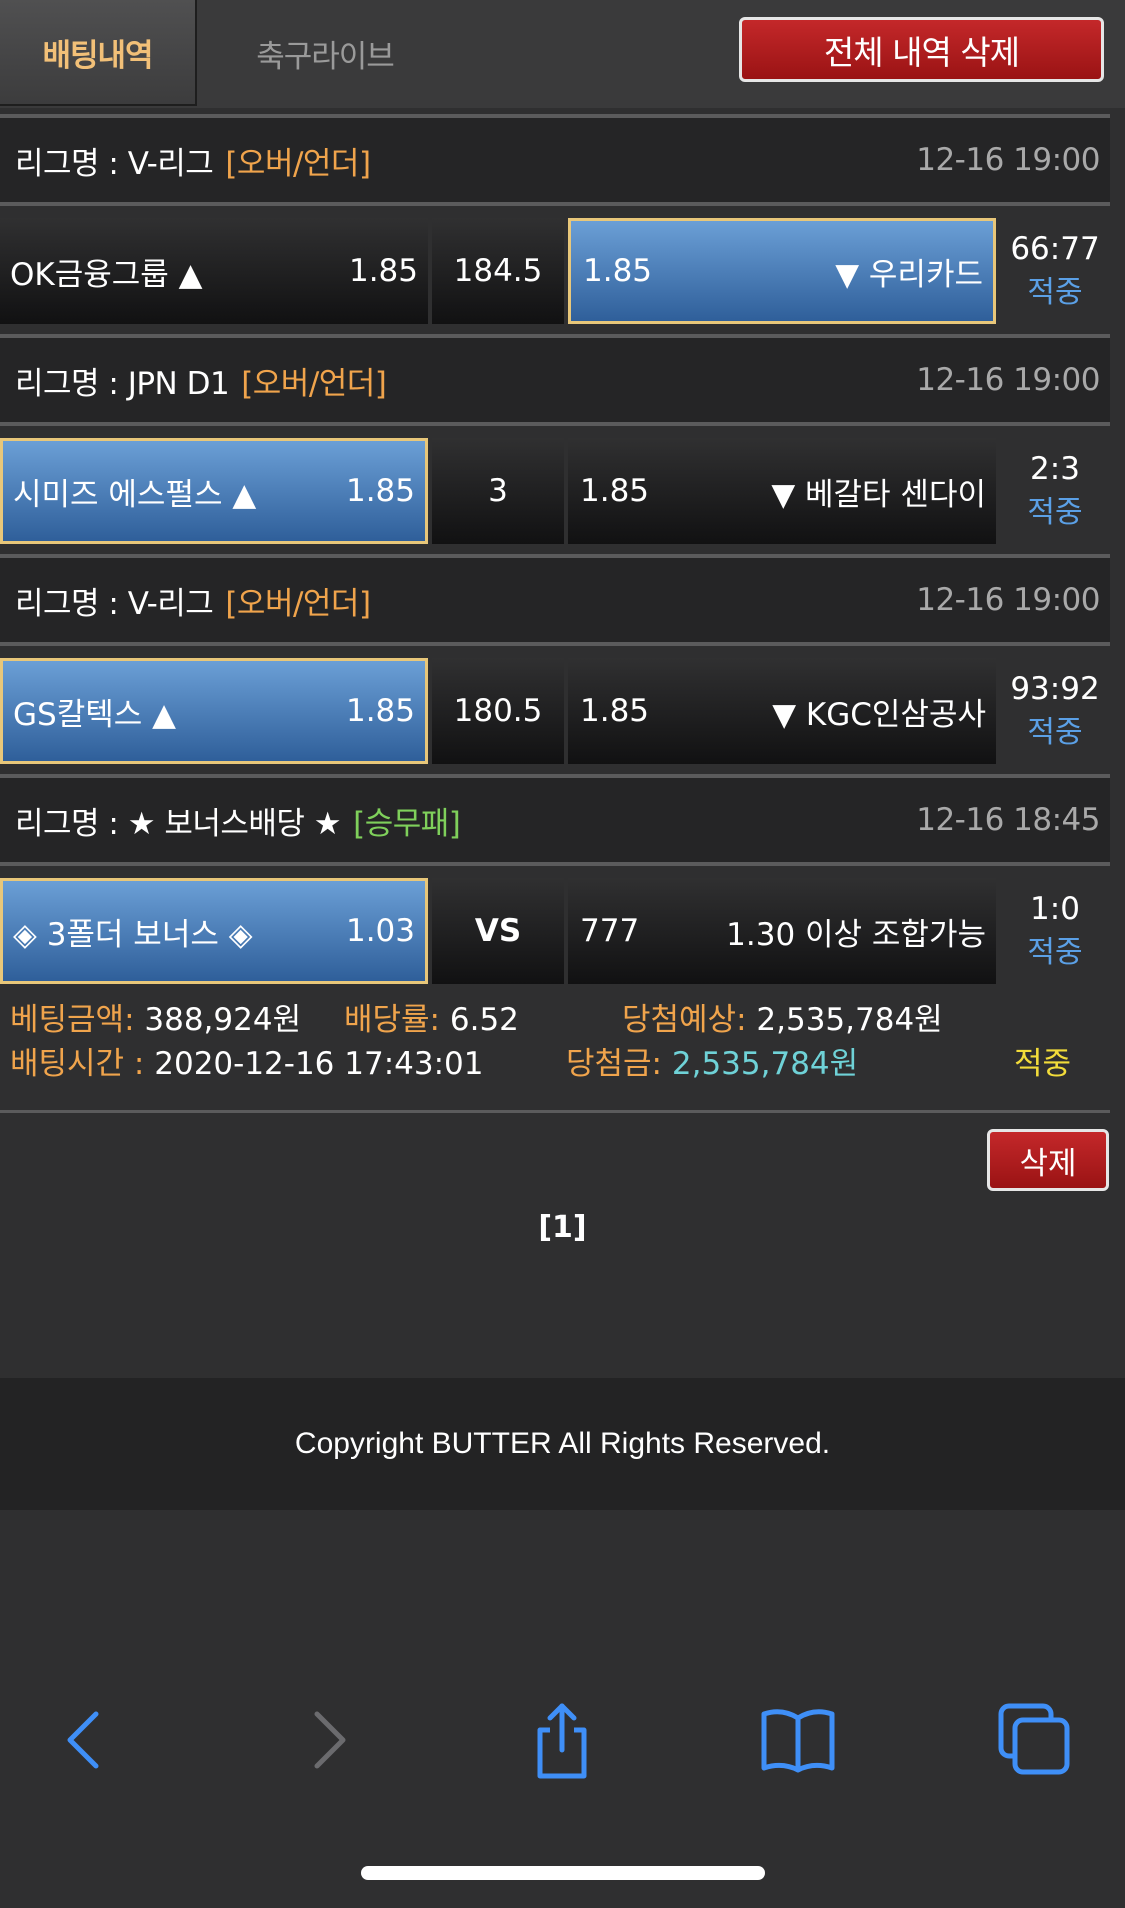  I want to click on league-name: 리그명 : ★ 보너스배당 ★, so click(178, 823).